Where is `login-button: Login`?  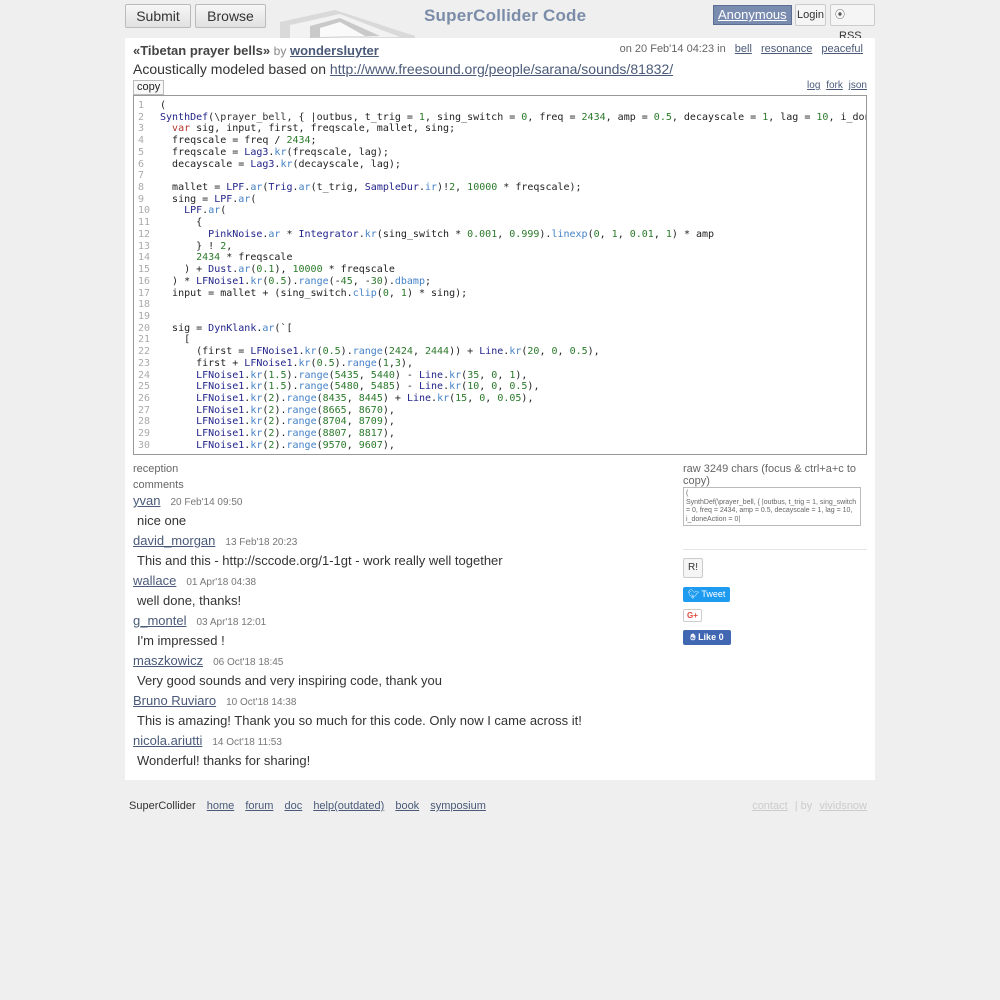
login-button: Login is located at coordinates (810, 15).